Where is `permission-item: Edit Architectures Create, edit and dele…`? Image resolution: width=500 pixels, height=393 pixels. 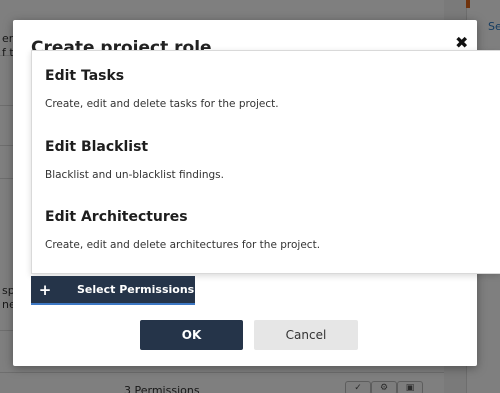 permission-item: Edit Architectures Create, edit and dele… is located at coordinates (265, 230).